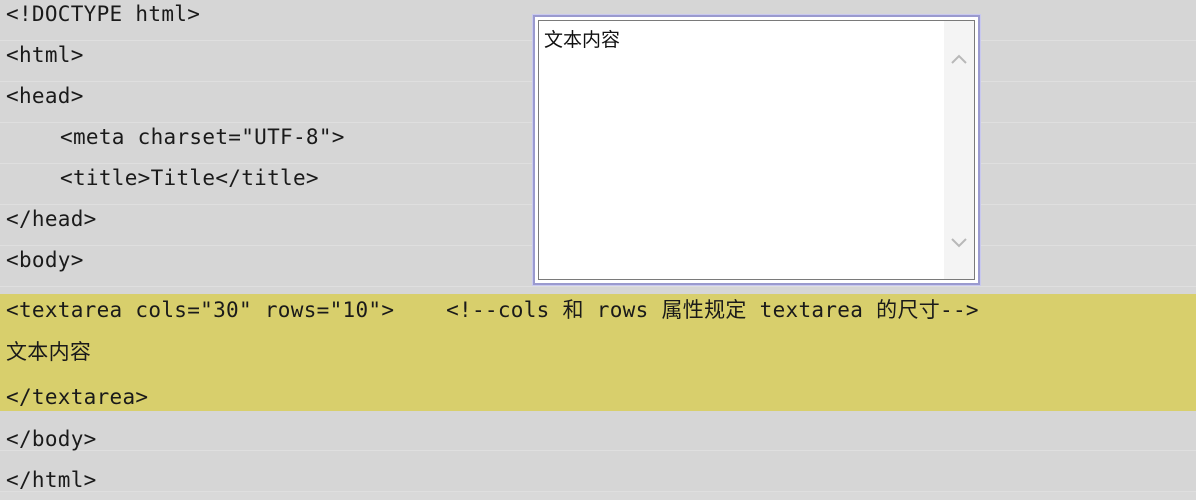 This screenshot has width=1196, height=500. What do you see at coordinates (959, 243) in the screenshot?
I see `chevron-down-icon` at bounding box center [959, 243].